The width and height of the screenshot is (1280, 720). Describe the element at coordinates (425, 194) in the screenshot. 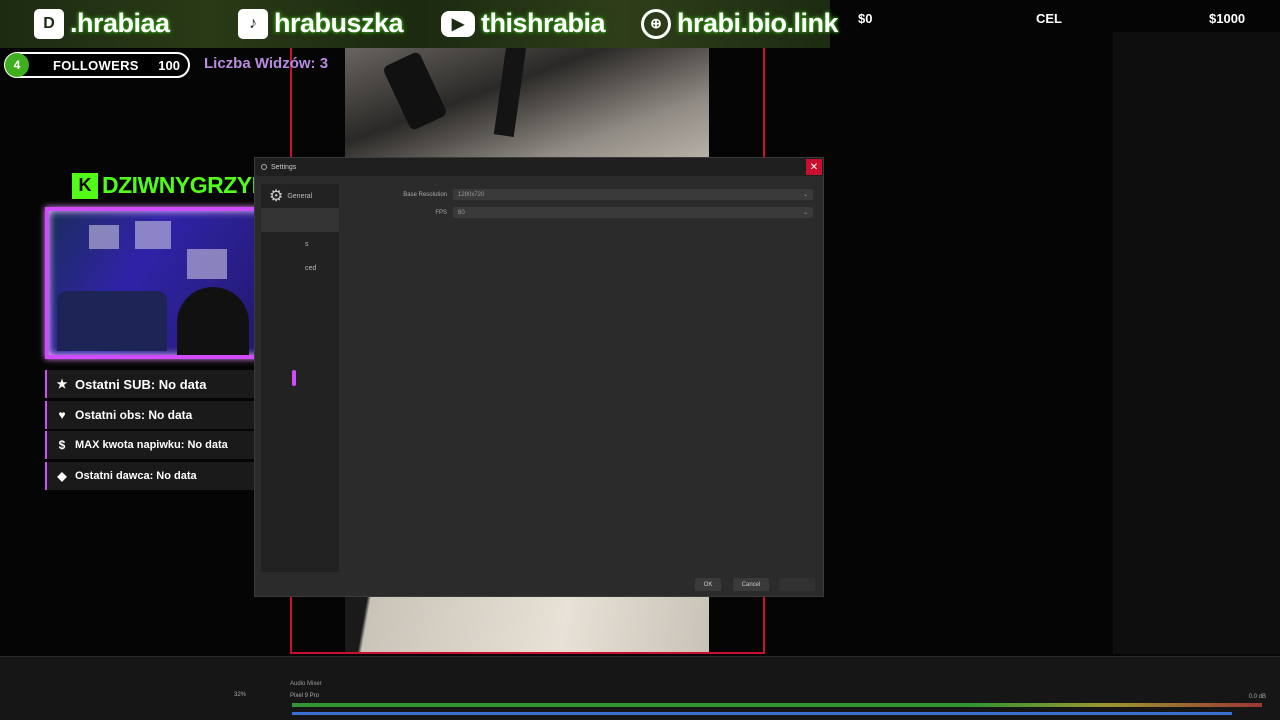

I see `base-resolution-label: Base Resolution` at that location.